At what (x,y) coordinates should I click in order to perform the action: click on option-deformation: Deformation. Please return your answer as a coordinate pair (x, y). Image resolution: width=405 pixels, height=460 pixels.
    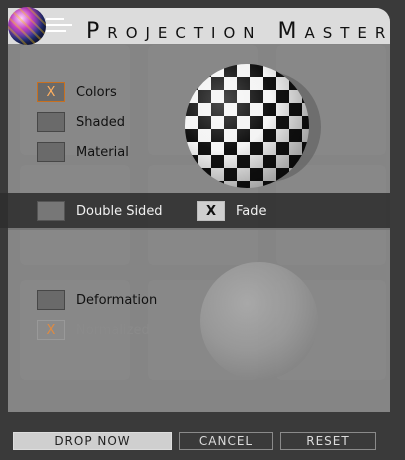
    Looking at the image, I should click on (97, 300).